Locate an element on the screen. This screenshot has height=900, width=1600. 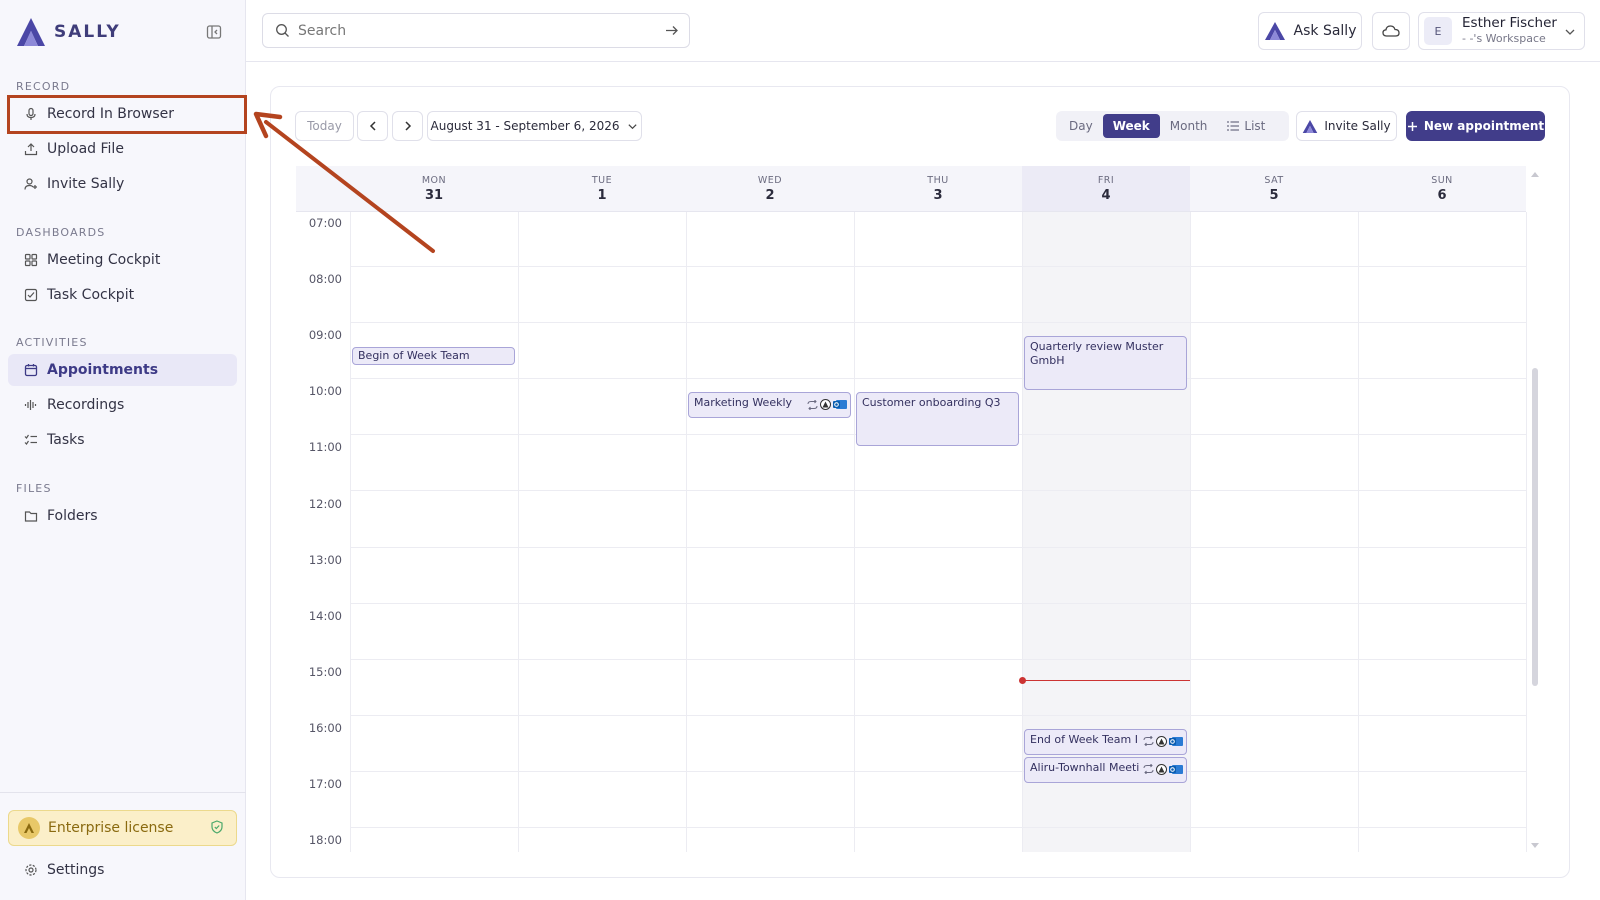
appointment-event: Begin of Week Team Internal is located at coordinates (433, 356).